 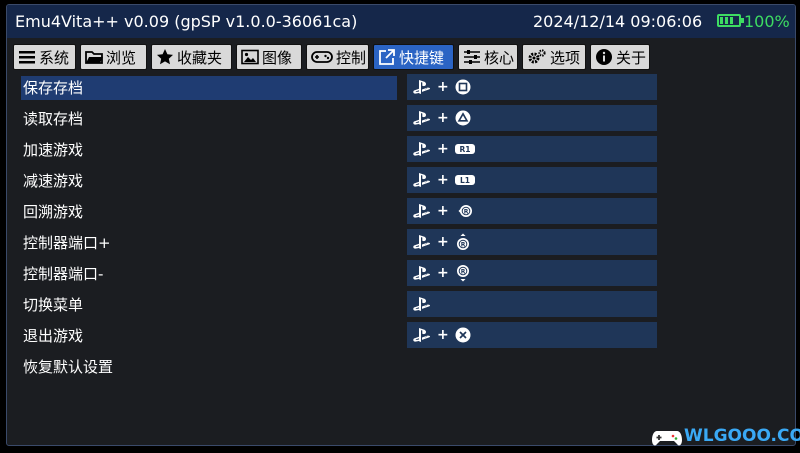 I want to click on hotkey-binding-load-state: +, so click(x=532, y=118).